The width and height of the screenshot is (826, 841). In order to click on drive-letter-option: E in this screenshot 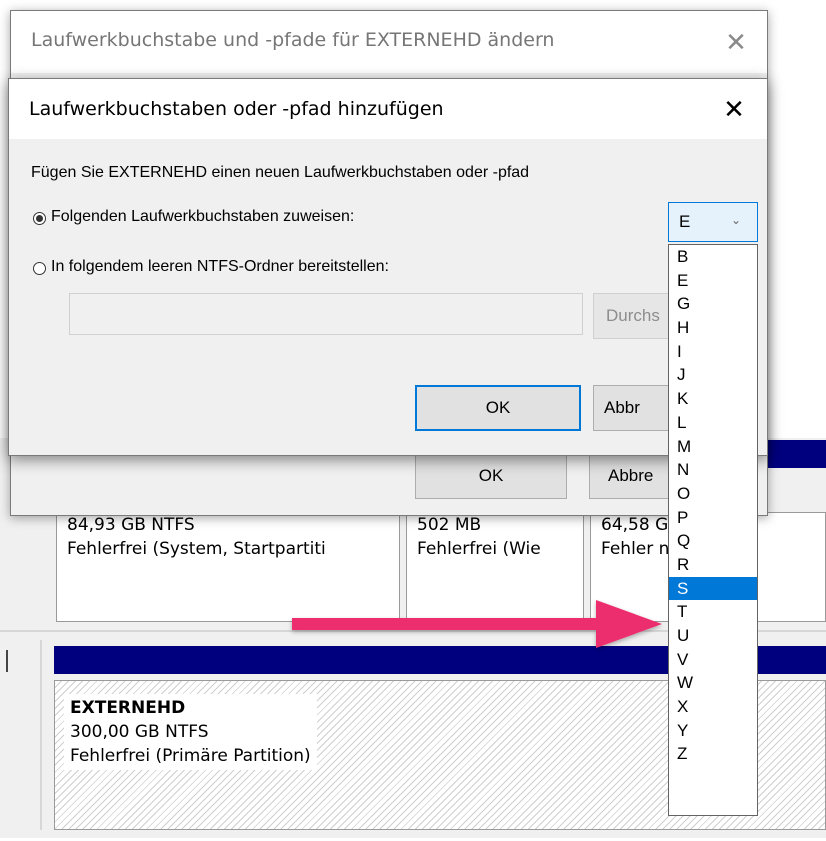, I will do `click(713, 281)`.